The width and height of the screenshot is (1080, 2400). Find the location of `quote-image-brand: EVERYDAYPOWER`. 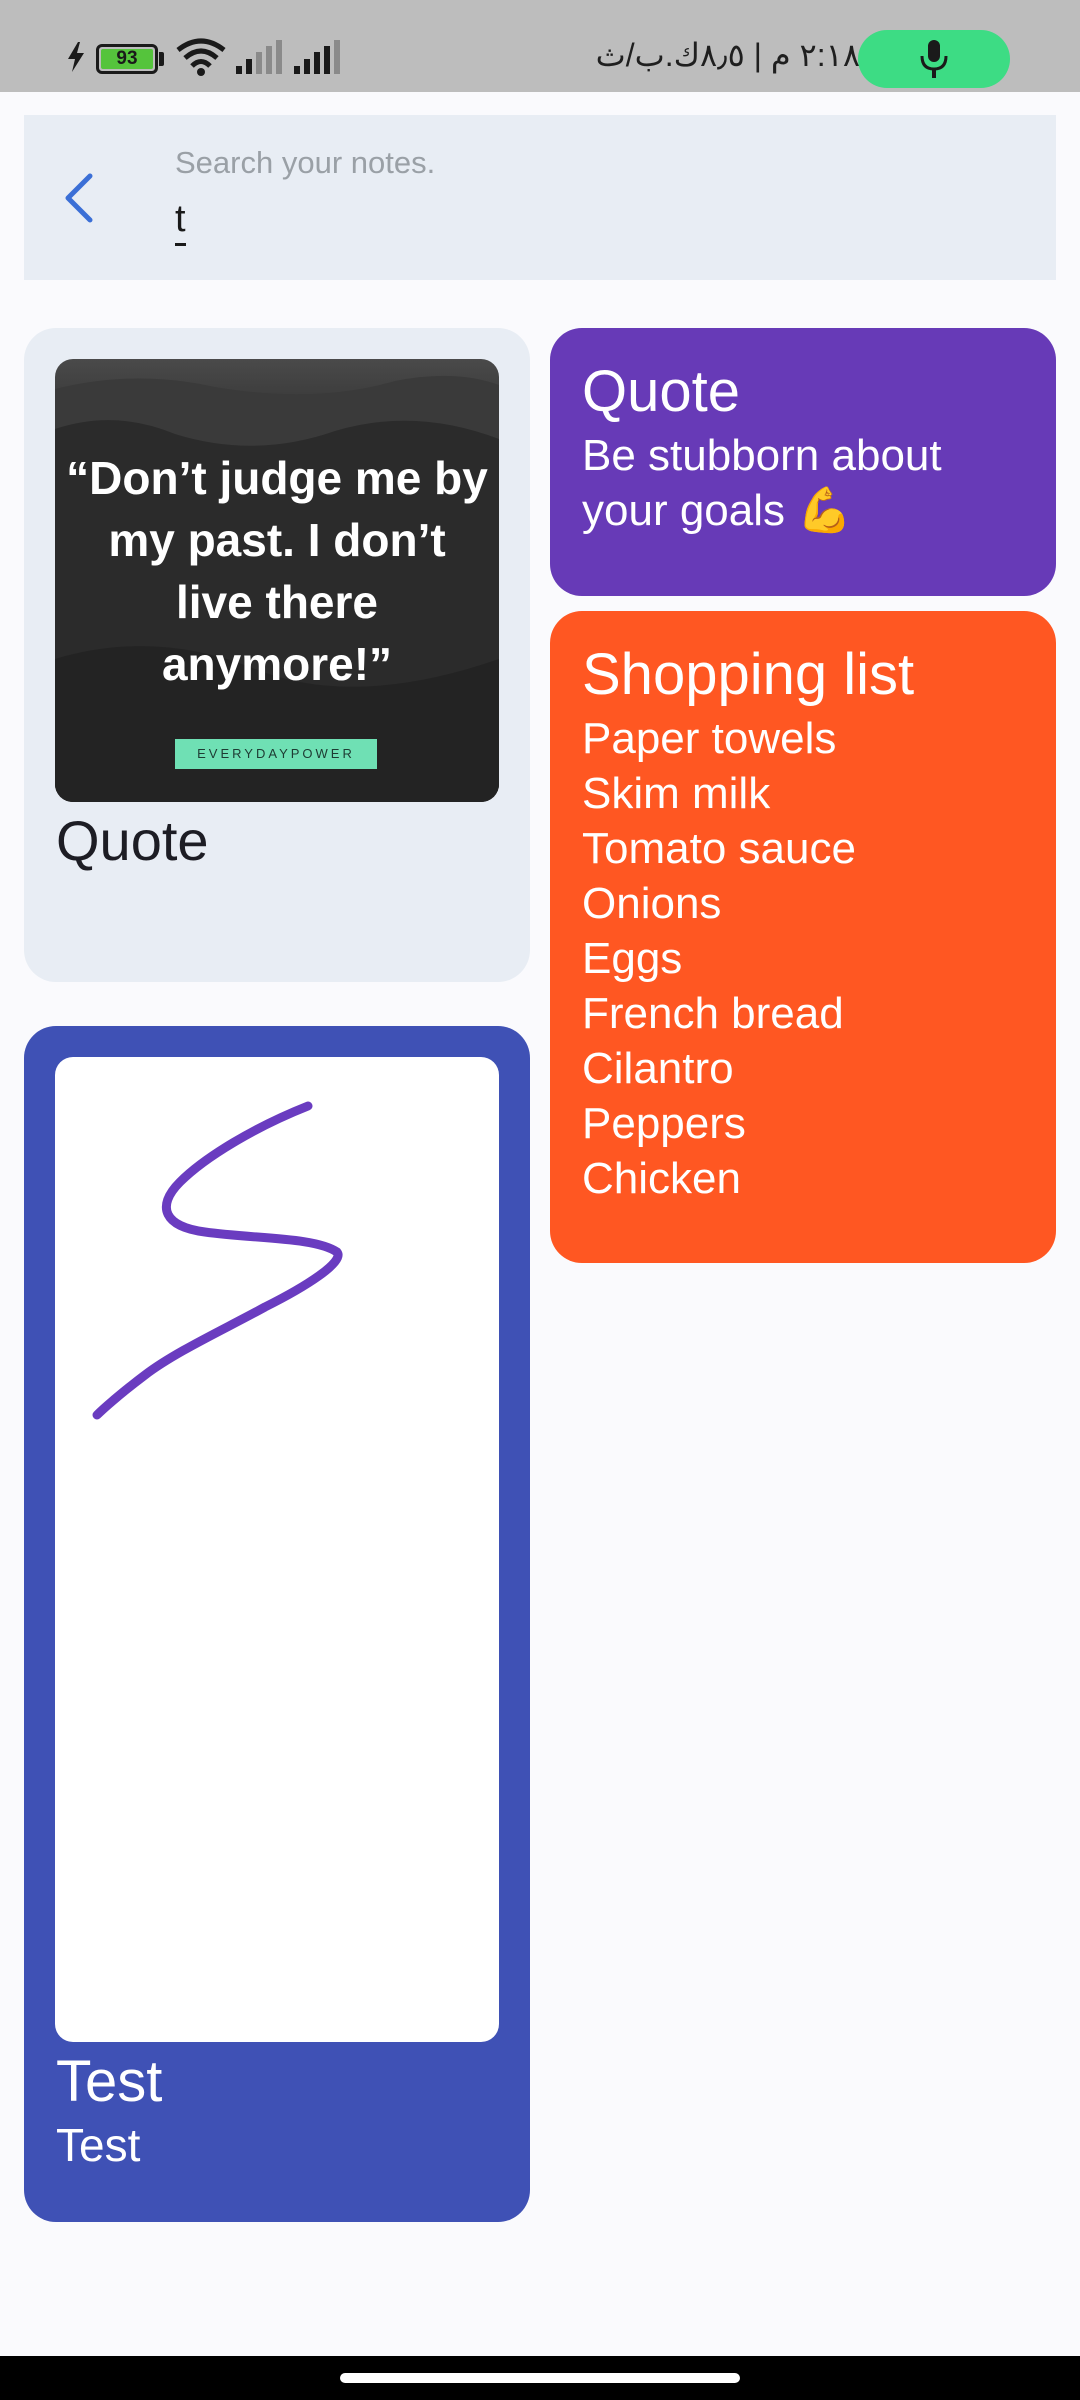

quote-image-brand: EVERYDAYPOWER is located at coordinates (276, 754).